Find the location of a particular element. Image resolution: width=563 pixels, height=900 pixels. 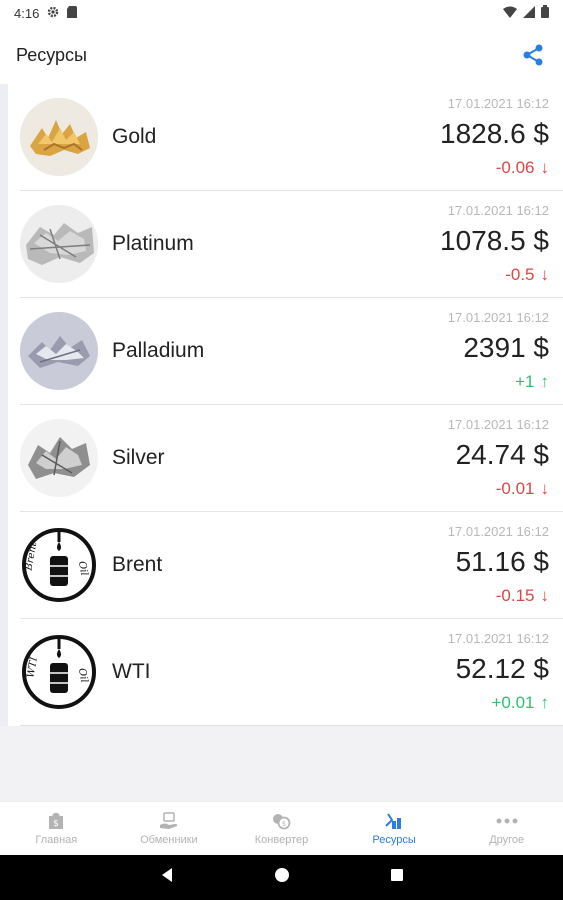

change-value: -0.5 is located at coordinates (520, 274).